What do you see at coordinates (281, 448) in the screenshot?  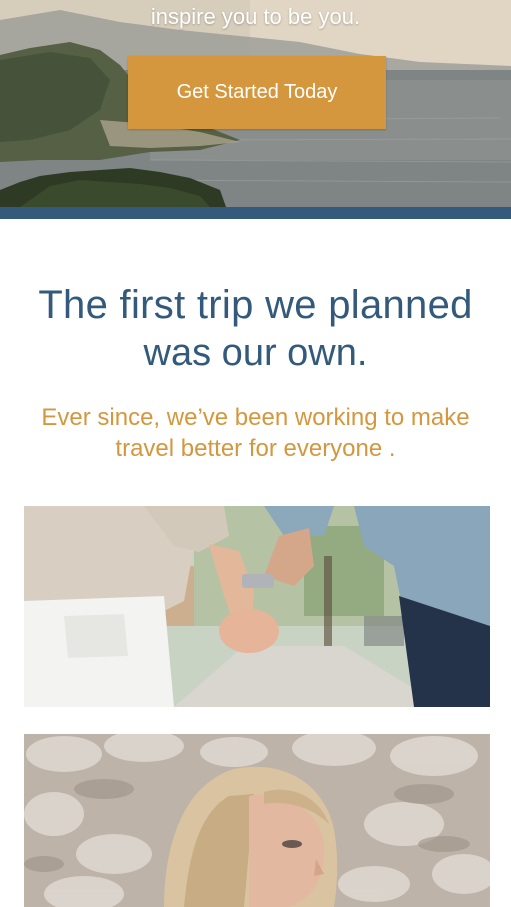 I see `tagline-highlight: better for everyone` at bounding box center [281, 448].